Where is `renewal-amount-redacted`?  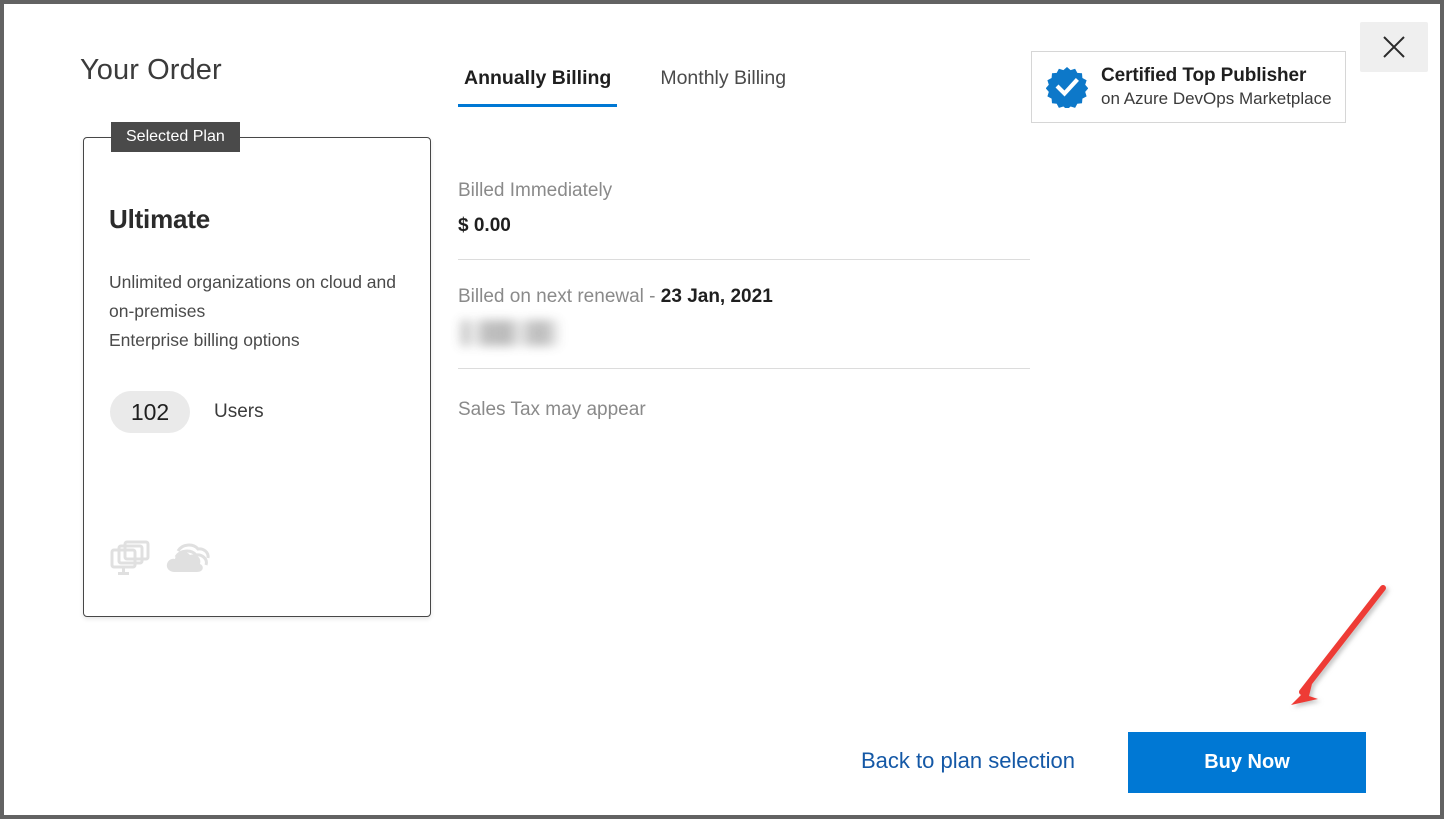
renewal-amount-redacted is located at coordinates (510, 333).